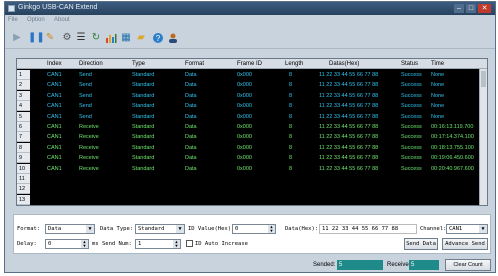 The height and width of the screenshot is (276, 498). What do you see at coordinates (483, 137) in the screenshot?
I see `vertical-scrollbar` at bounding box center [483, 137].